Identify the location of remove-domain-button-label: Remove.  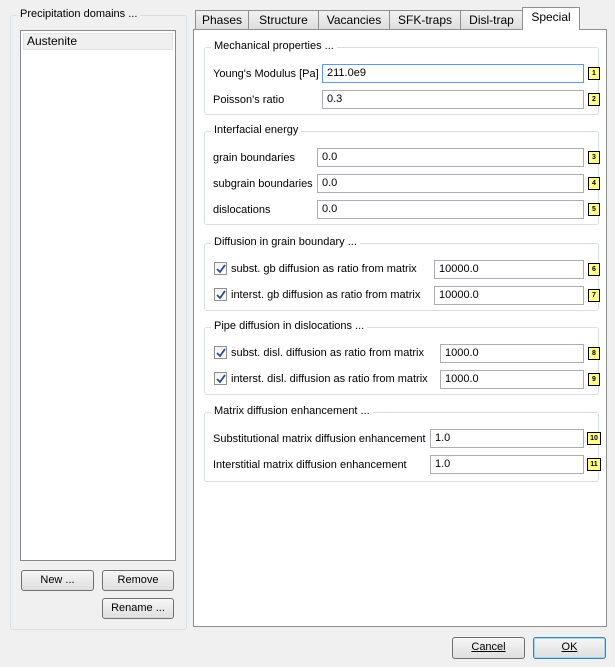
(138, 580).